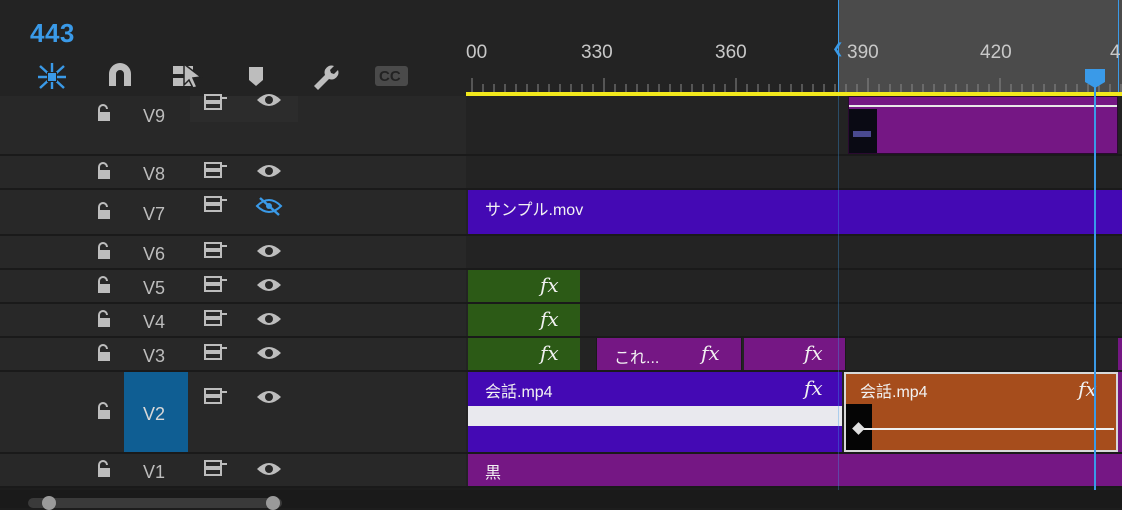 The height and width of the screenshot is (510, 1122). Describe the element at coordinates (154, 356) in the screenshot. I see `track-name: V3` at that location.